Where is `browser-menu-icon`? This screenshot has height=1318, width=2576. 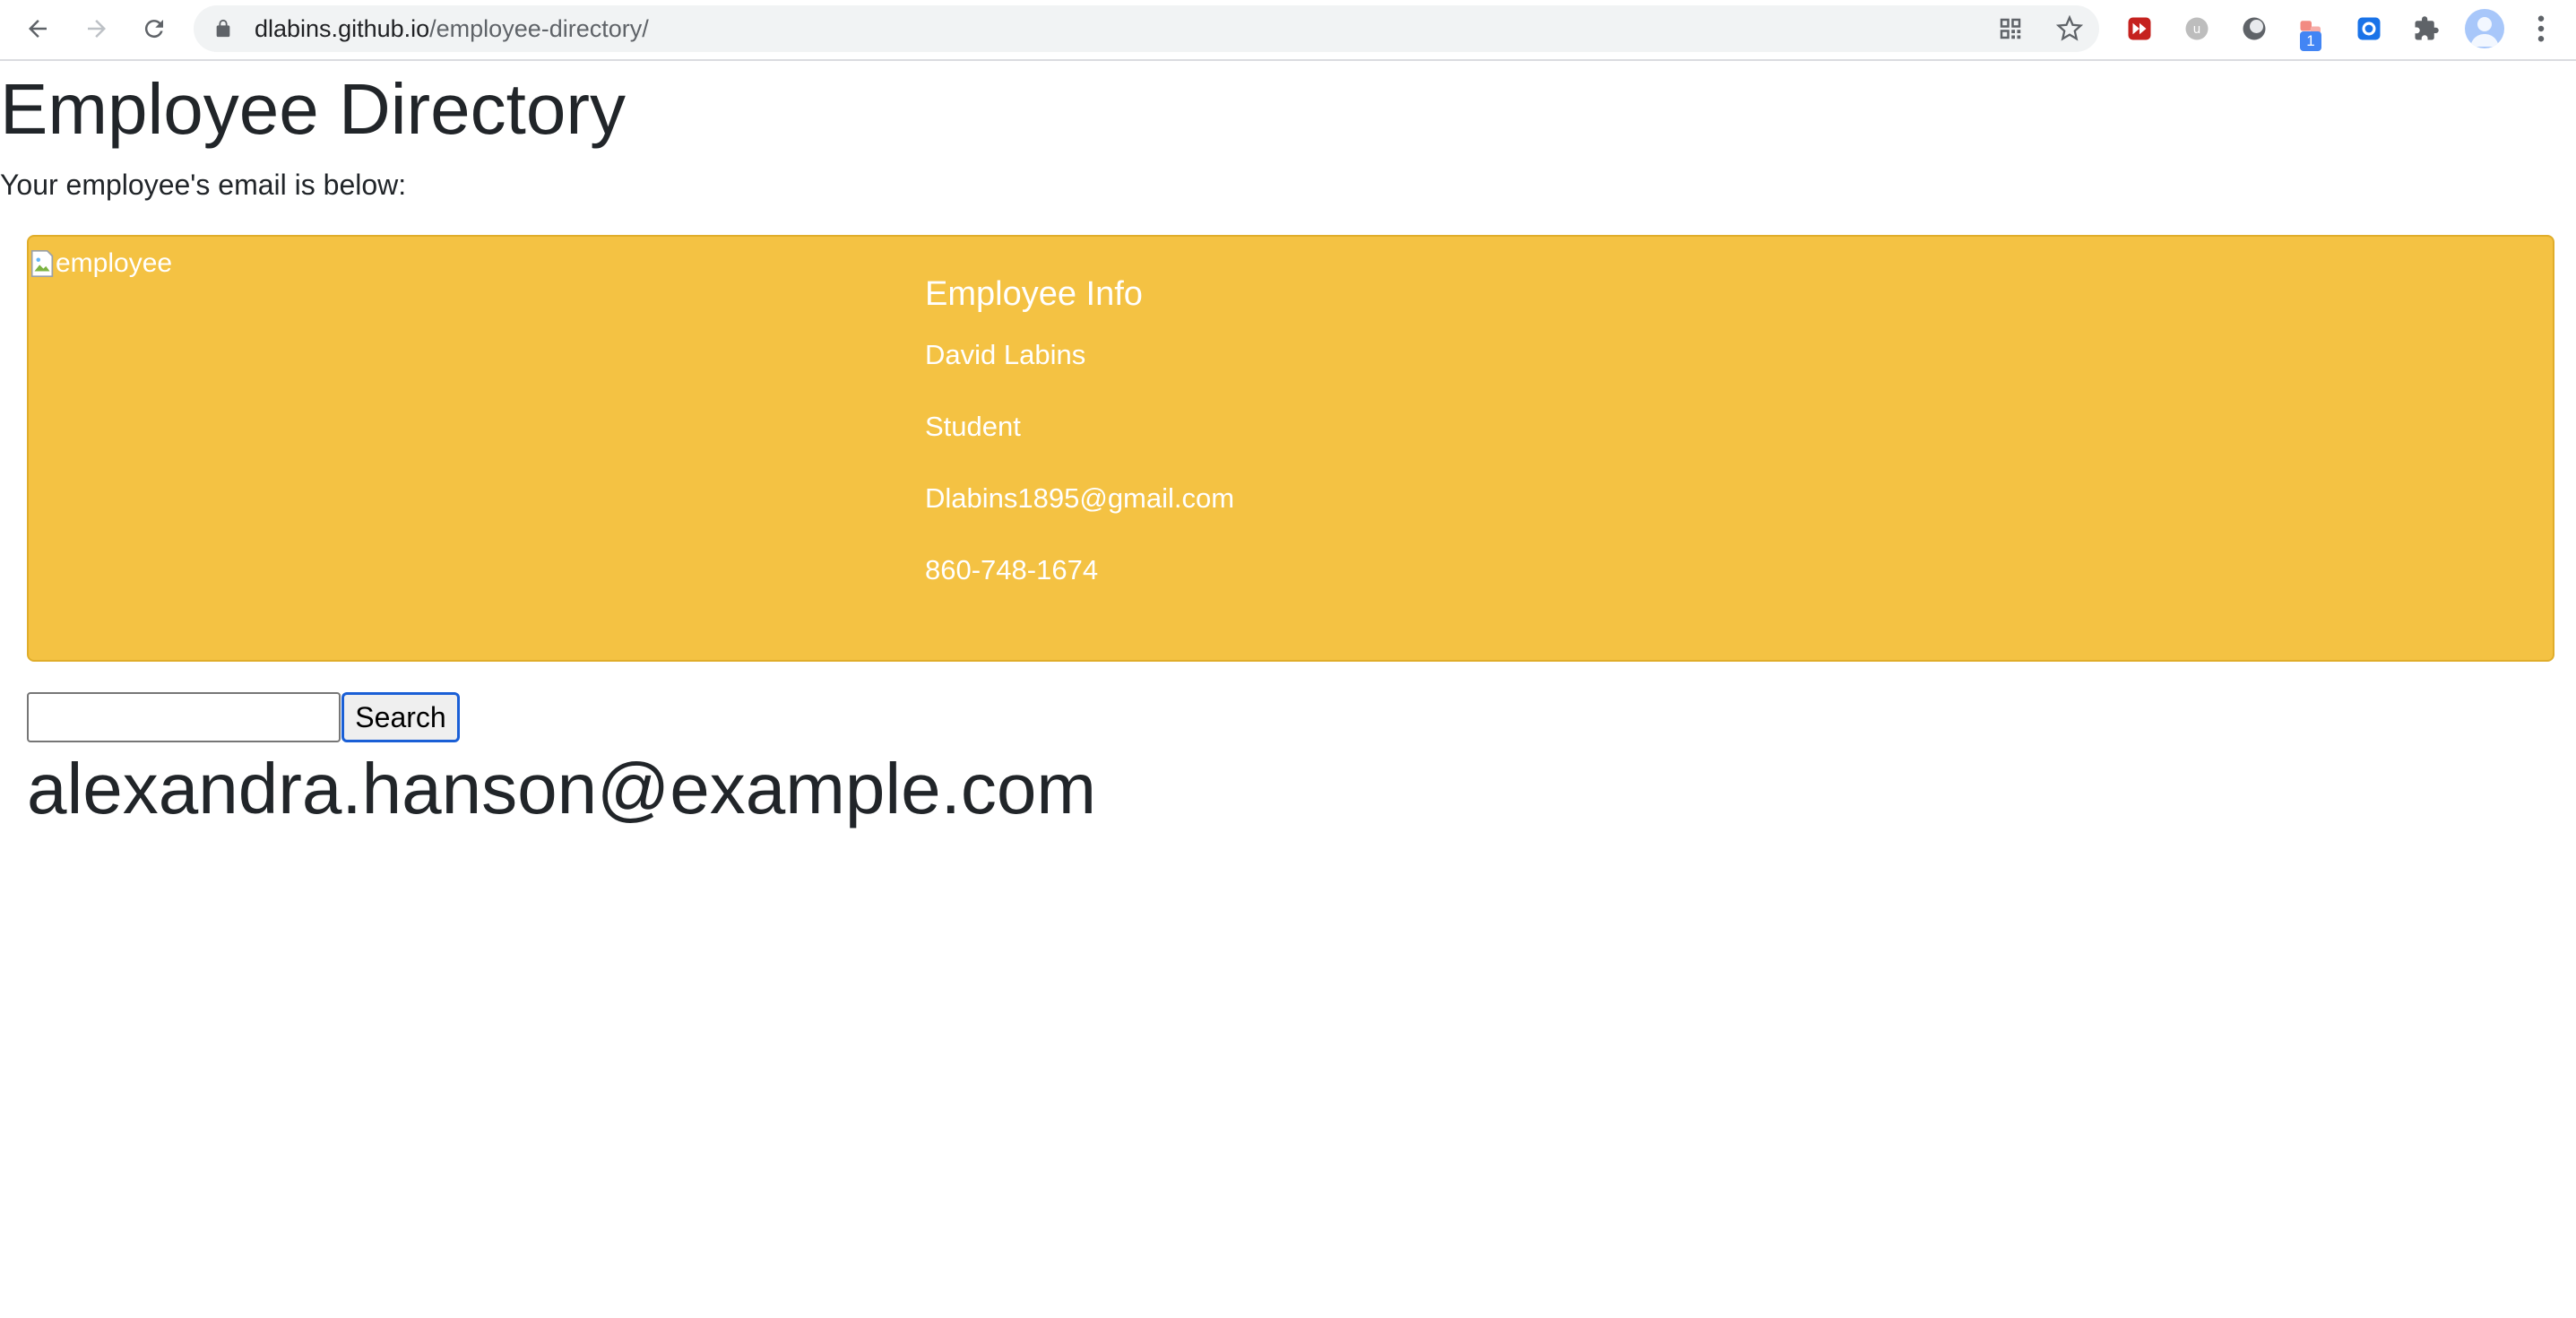 browser-menu-icon is located at coordinates (2541, 29).